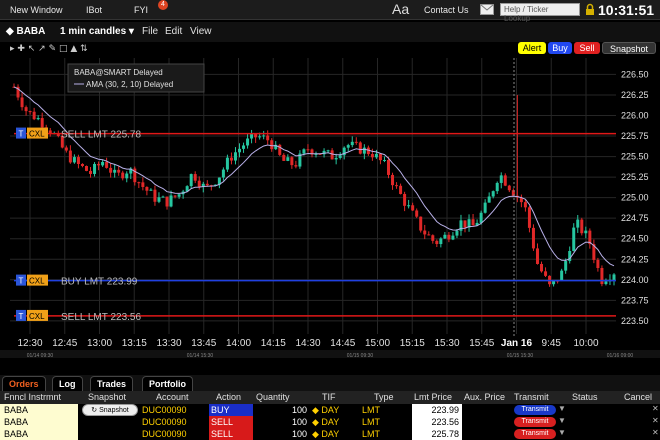 This screenshot has height=440, width=660. Describe the element at coordinates (587, 48) in the screenshot. I see `sell-button: Sell` at that location.